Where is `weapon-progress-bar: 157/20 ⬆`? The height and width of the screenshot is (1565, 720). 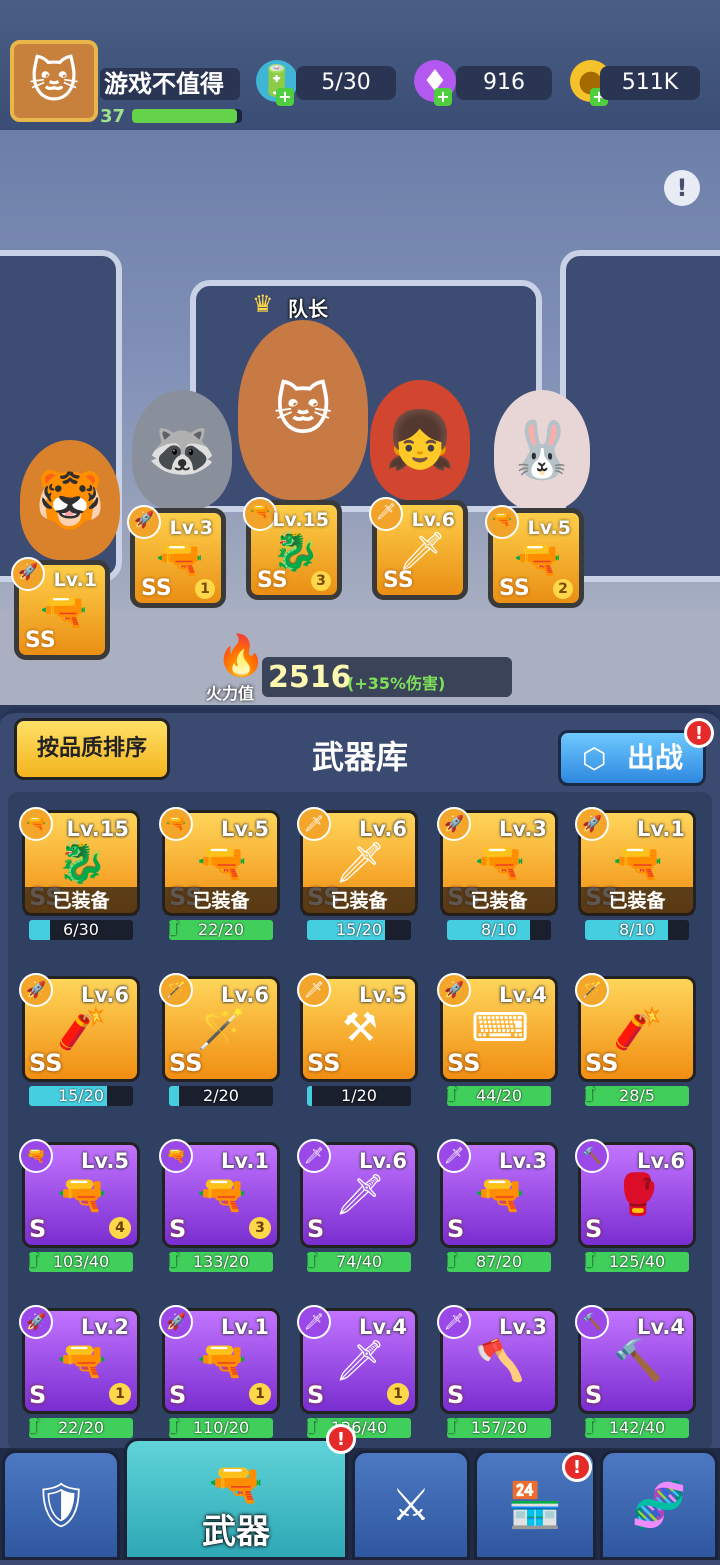
weapon-progress-bar: 157/20 ⬆ is located at coordinates (499, 1428).